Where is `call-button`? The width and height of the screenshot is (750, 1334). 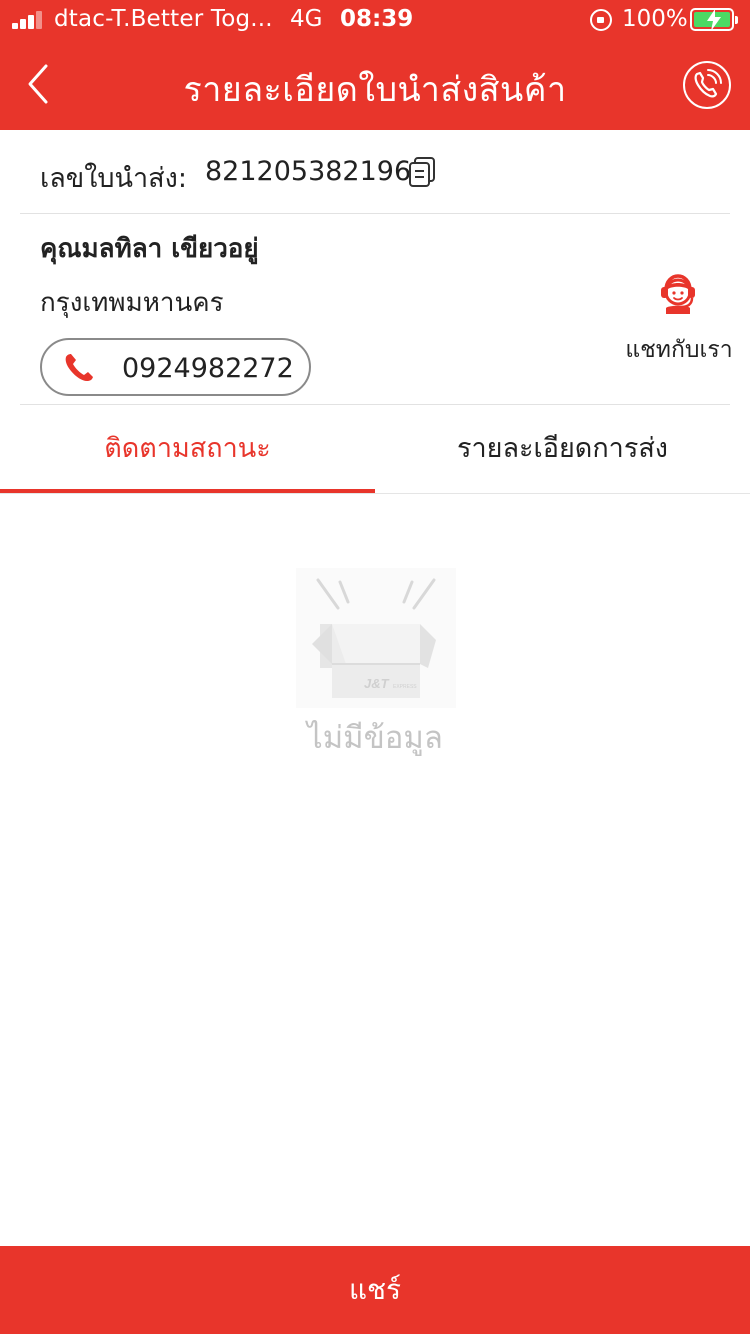
call-button is located at coordinates (707, 85).